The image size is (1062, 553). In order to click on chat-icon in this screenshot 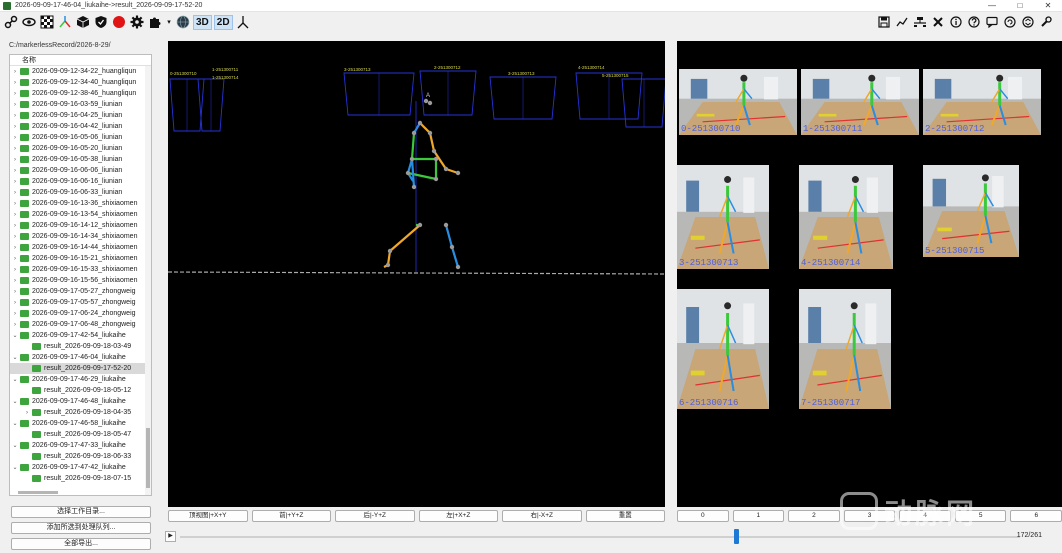, I will do `click(992, 22)`.